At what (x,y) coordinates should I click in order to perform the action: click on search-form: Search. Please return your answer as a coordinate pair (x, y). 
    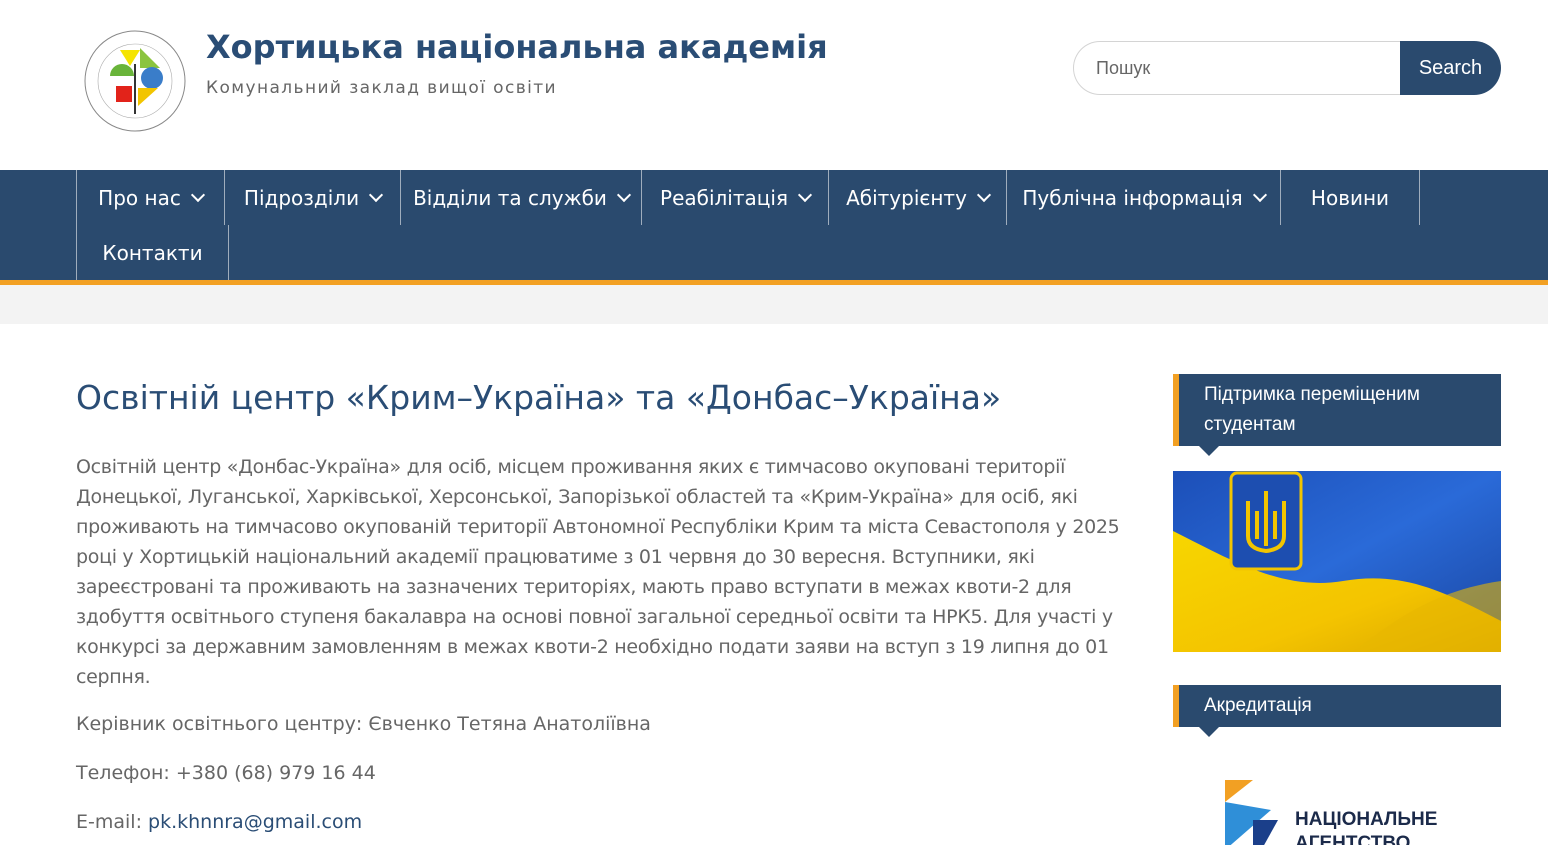
    Looking at the image, I should click on (1287, 68).